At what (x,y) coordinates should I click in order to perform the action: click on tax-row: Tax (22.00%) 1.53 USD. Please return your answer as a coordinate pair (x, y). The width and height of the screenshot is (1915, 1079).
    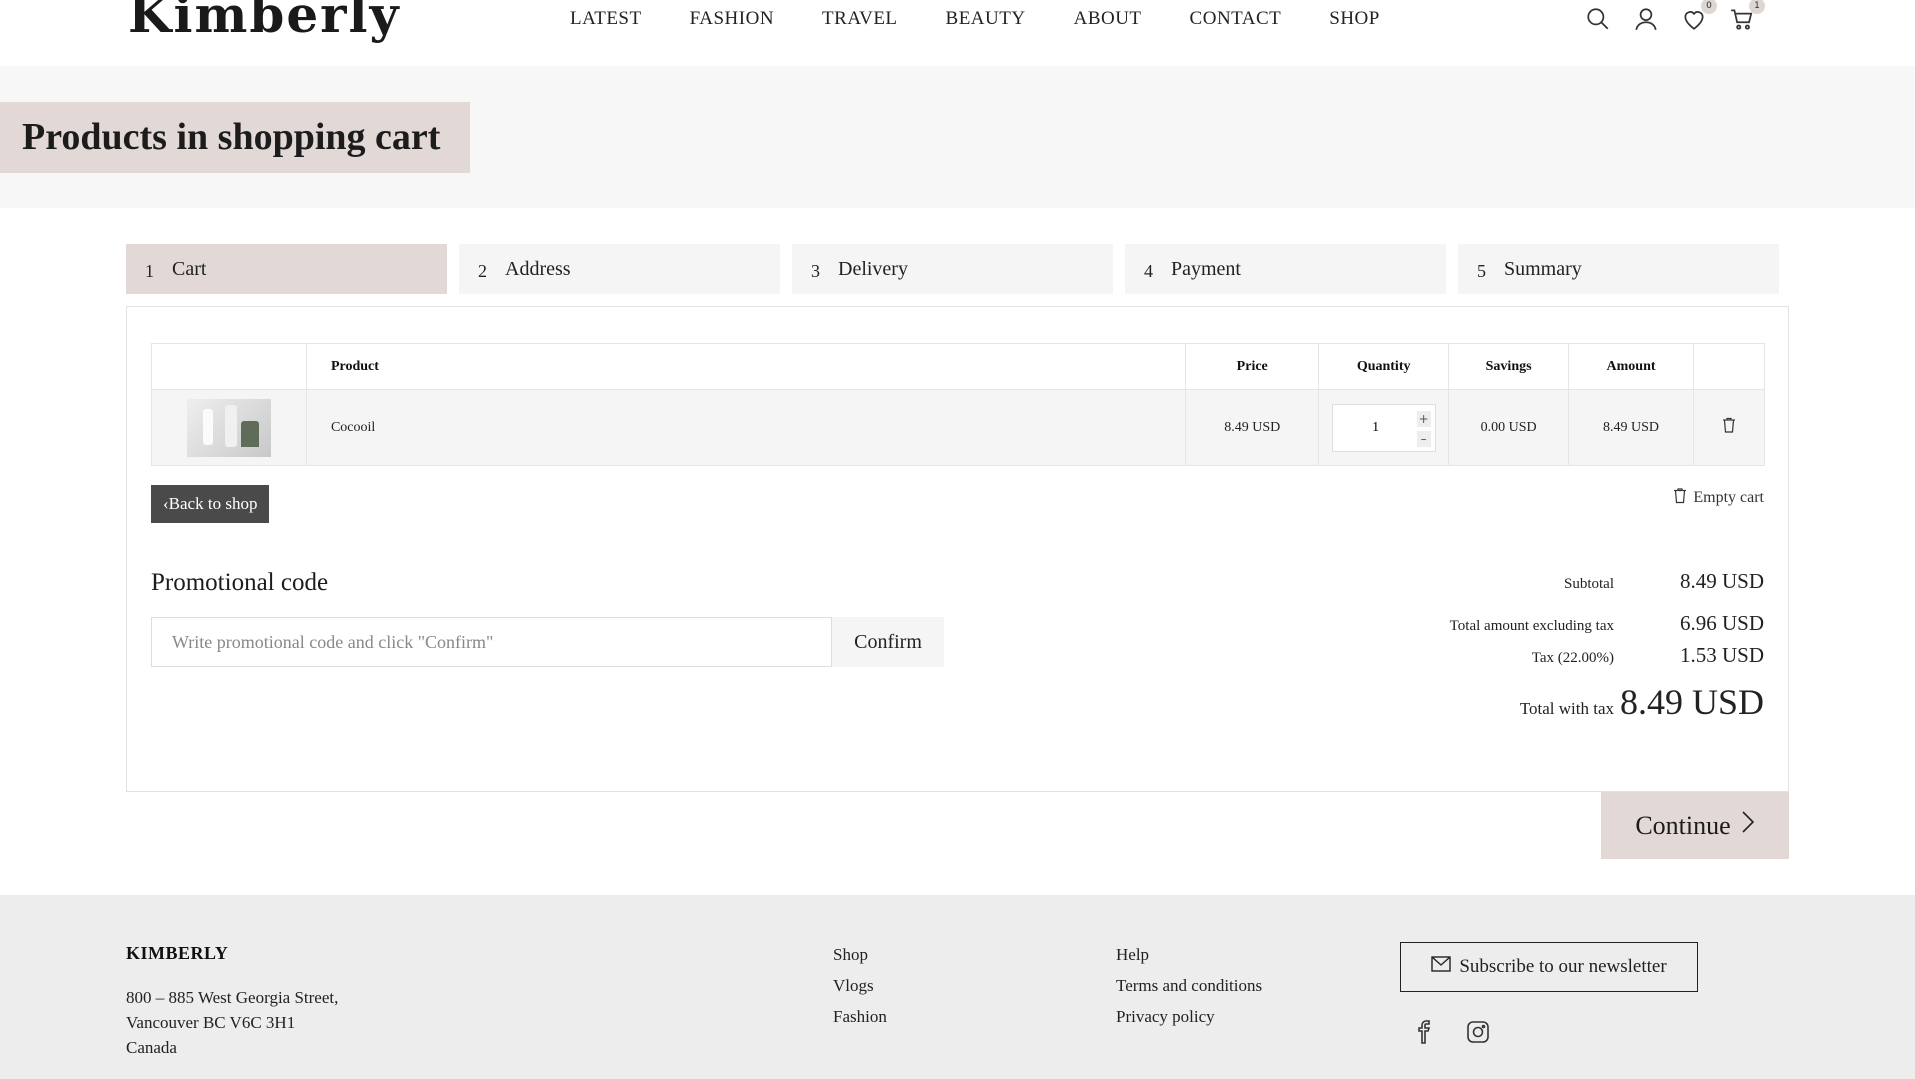
    Looking at the image, I should click on (1607, 659).